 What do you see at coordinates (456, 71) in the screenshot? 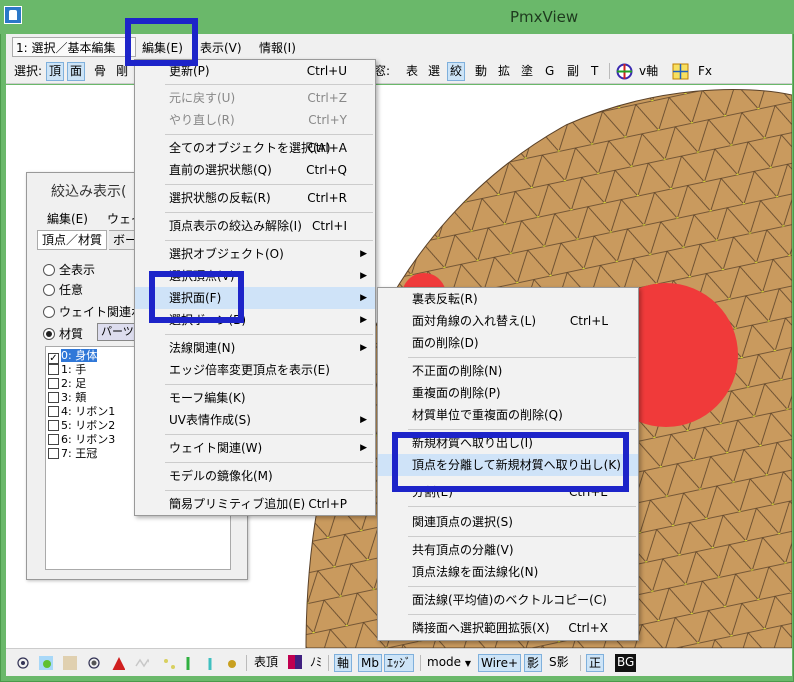
I see `tb-filter: 絞` at bounding box center [456, 71].